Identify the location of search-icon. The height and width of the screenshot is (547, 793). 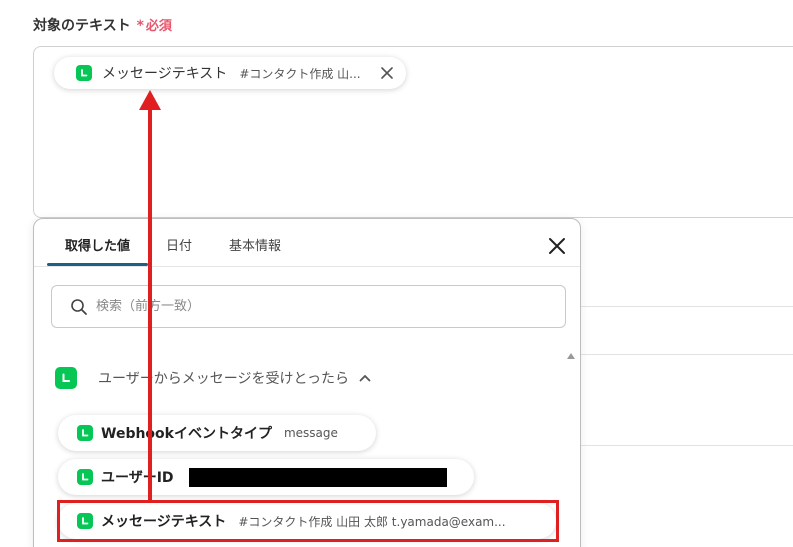
(79, 307).